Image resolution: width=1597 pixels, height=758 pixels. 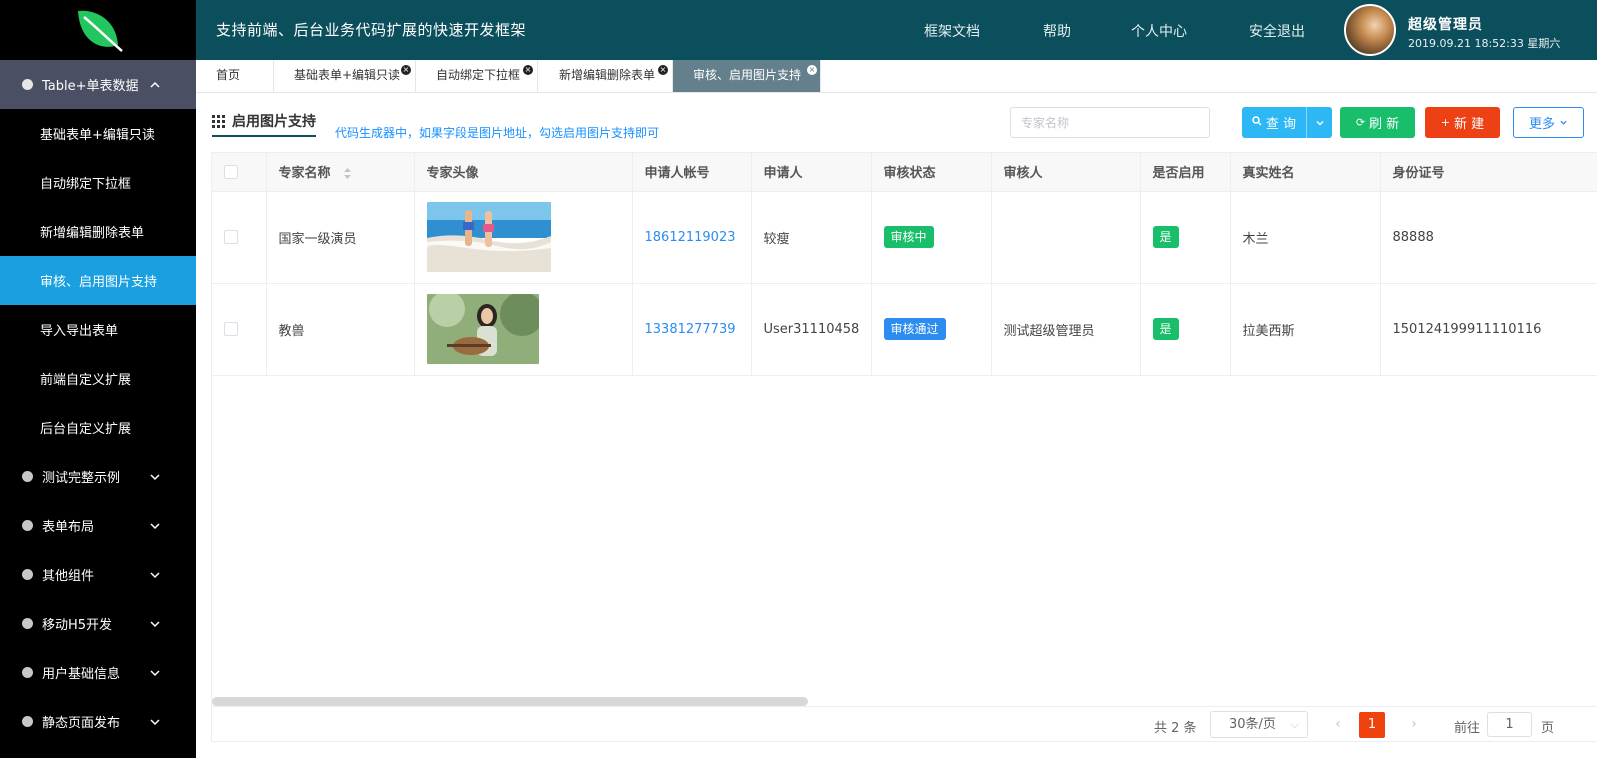 I want to click on cell-auditor: 测试超级管理员, so click(x=1066, y=329).